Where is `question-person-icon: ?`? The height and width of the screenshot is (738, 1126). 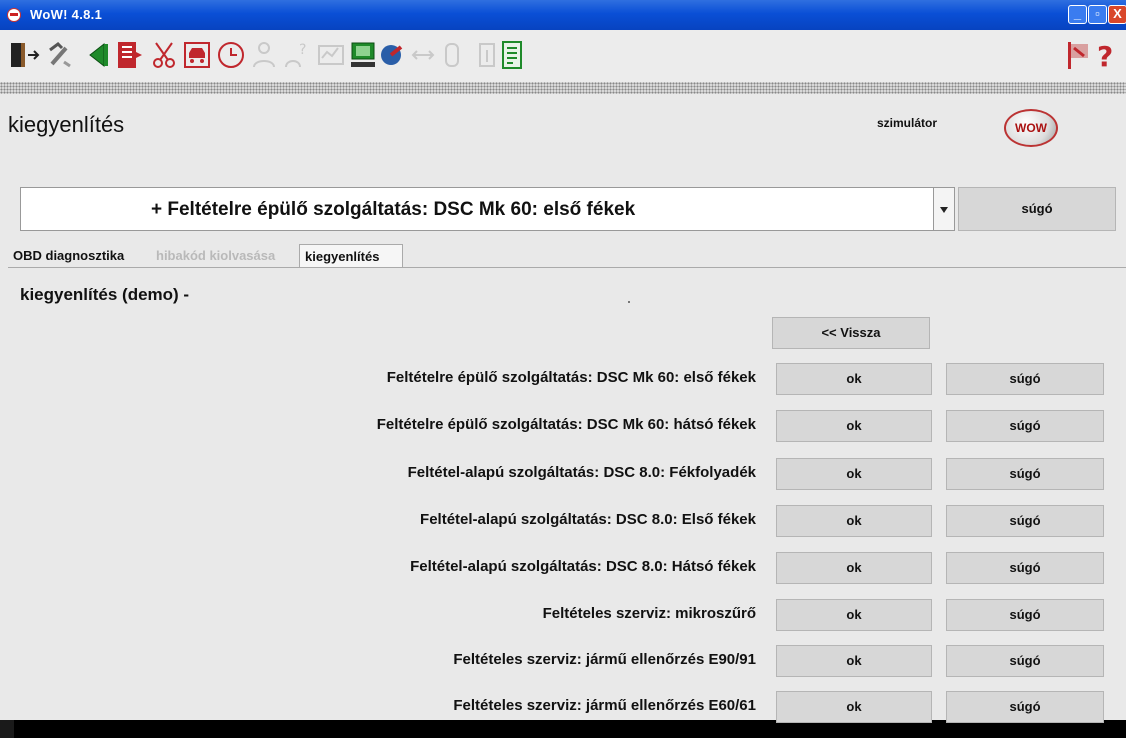
question-person-icon: ? is located at coordinates (295, 55).